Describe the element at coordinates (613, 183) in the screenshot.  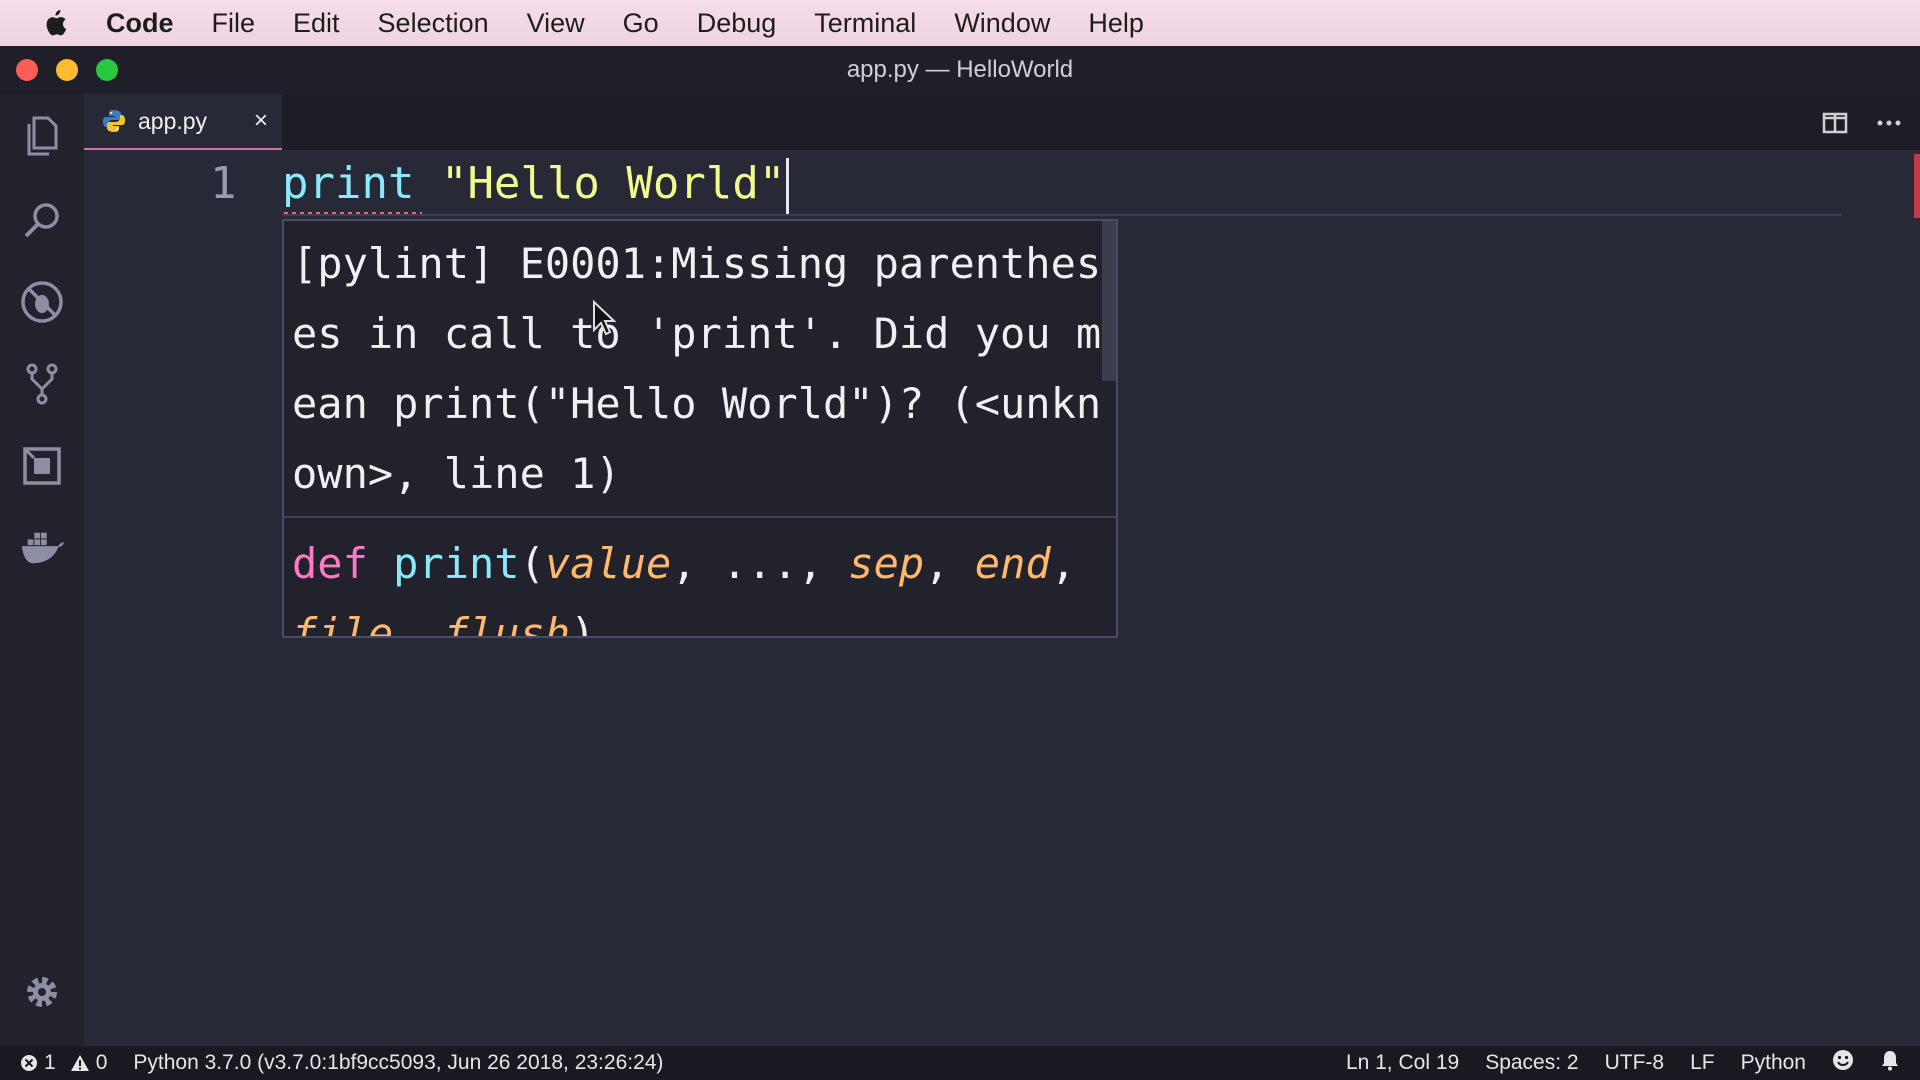
I see `code-string: "Hello World"` at that location.